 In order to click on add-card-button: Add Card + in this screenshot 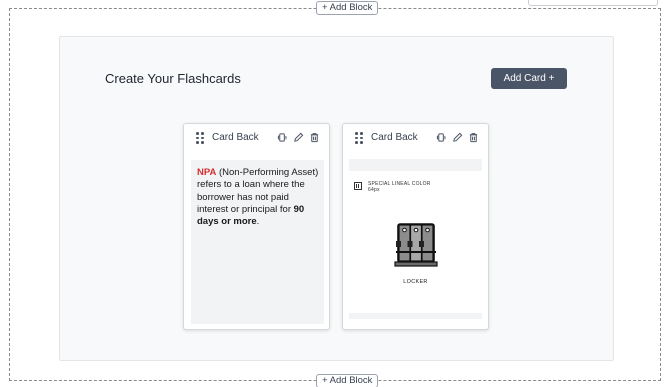, I will do `click(529, 78)`.